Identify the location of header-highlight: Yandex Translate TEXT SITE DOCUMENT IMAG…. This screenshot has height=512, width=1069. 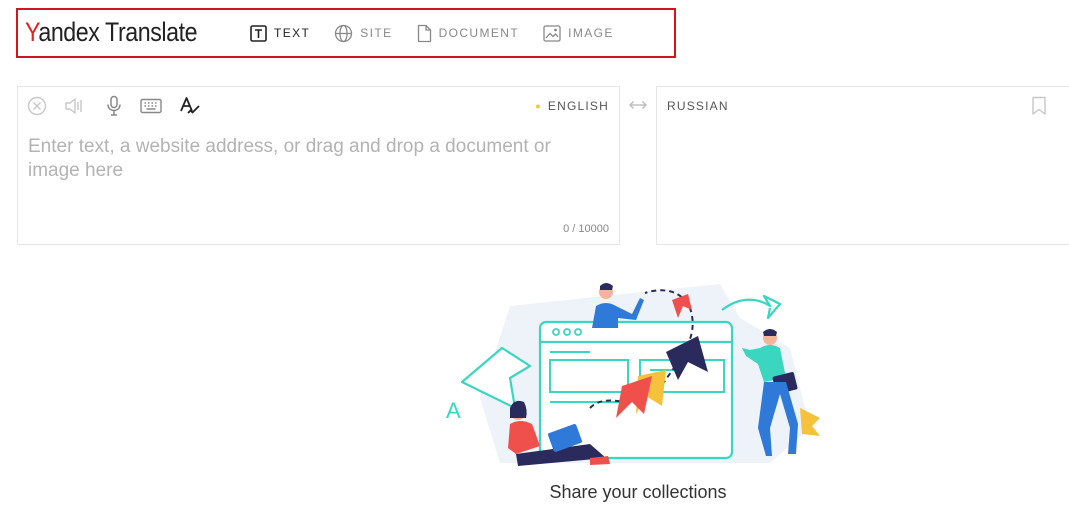
(346, 33).